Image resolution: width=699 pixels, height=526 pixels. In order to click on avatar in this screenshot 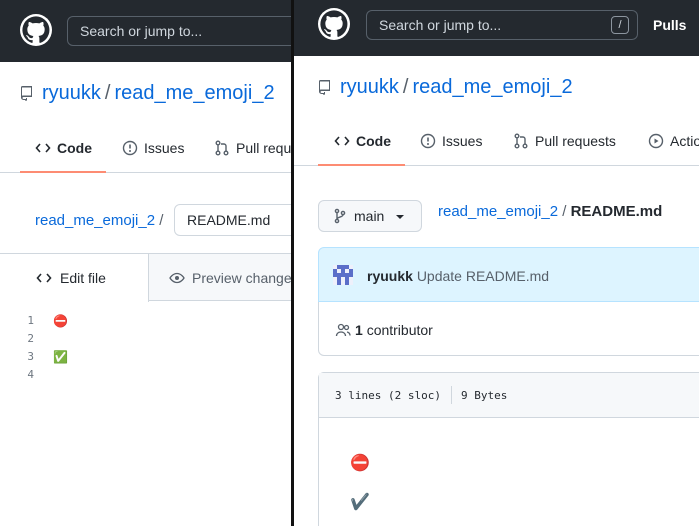, I will do `click(343, 277)`.